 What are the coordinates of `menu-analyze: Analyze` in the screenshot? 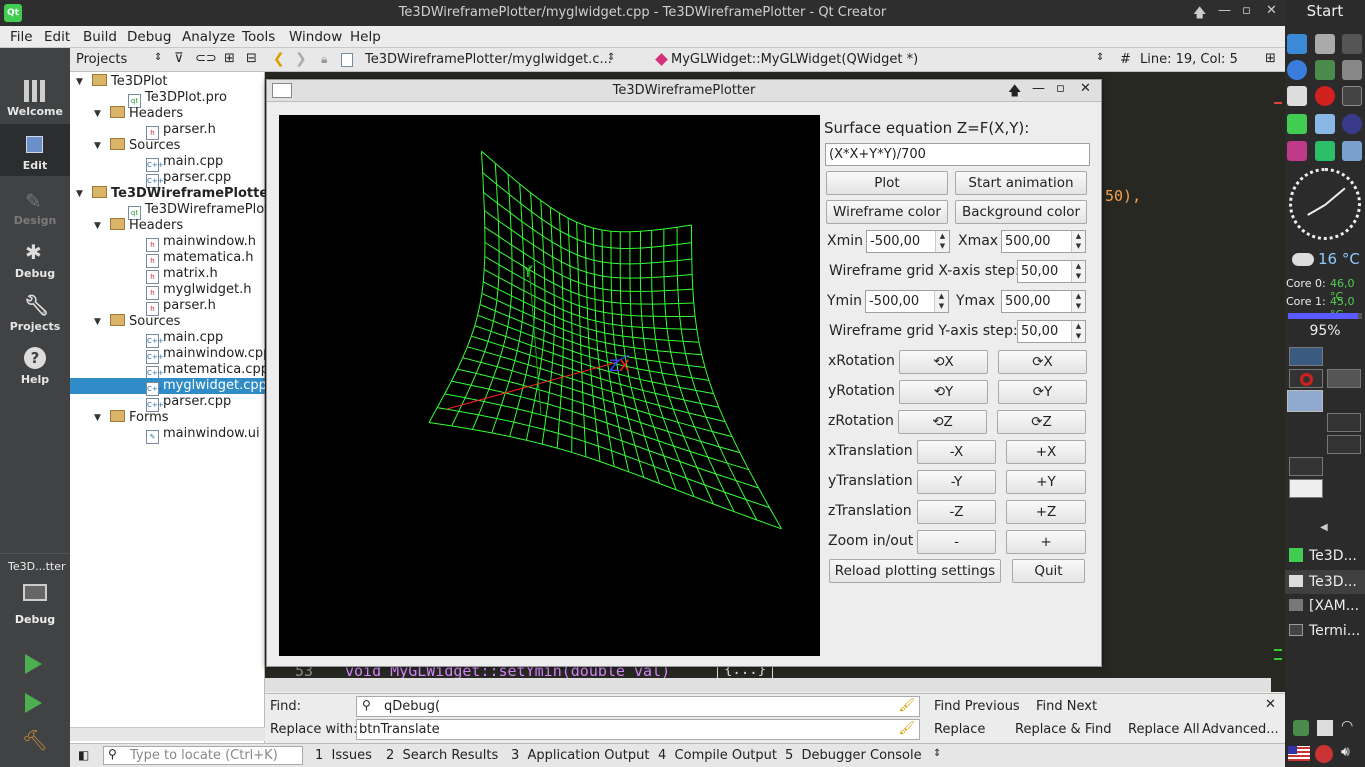 It's located at (208, 37).